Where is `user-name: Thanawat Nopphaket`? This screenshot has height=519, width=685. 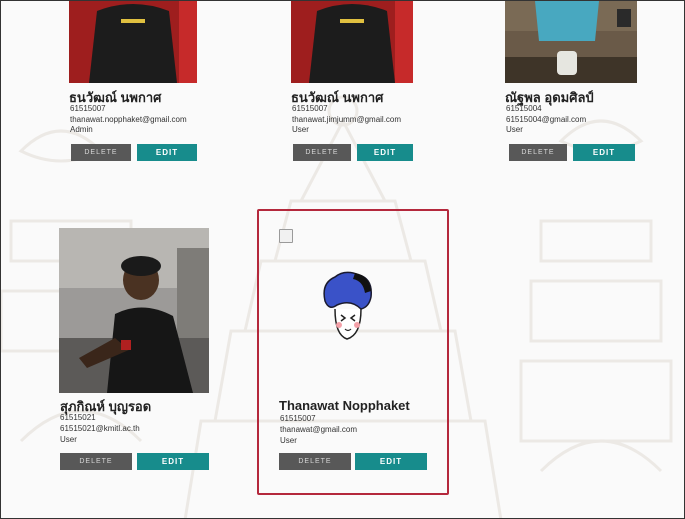 user-name: Thanawat Nopphaket is located at coordinates (344, 405).